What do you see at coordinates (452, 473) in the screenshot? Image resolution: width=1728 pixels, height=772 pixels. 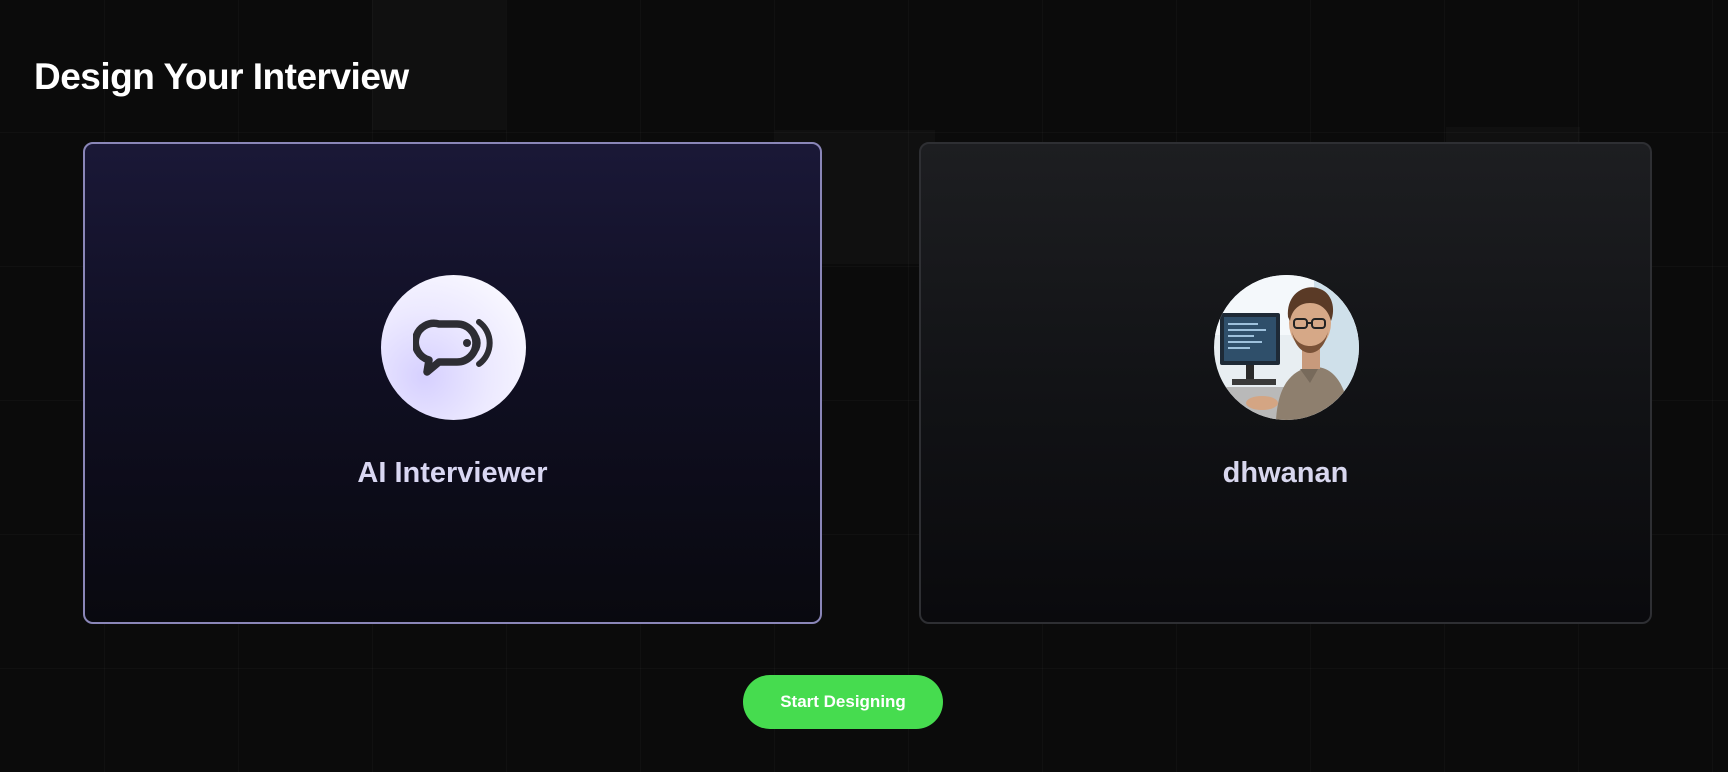 I see `ai-interviewer-label: AI Interviewer` at bounding box center [452, 473].